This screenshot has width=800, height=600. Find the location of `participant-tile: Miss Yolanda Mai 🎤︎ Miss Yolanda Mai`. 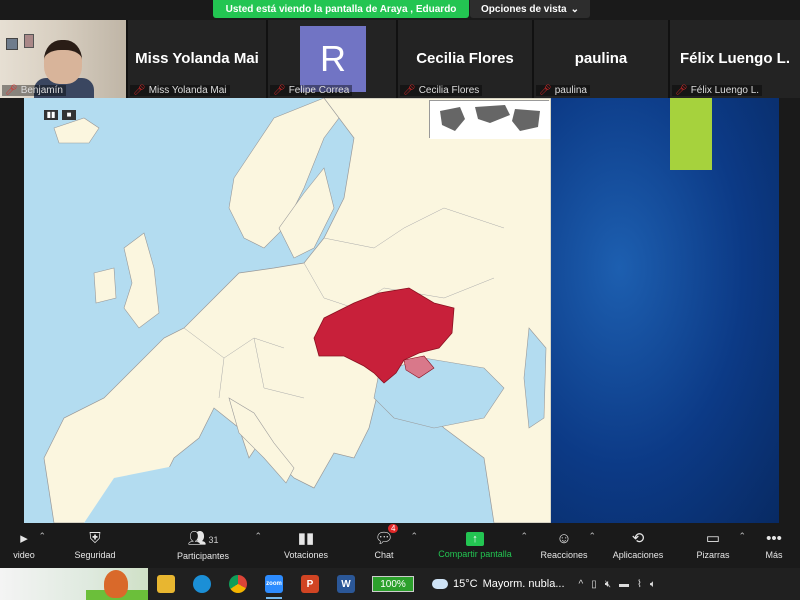

participant-tile: Miss Yolanda Mai 🎤︎ Miss Yolanda Mai is located at coordinates (198, 59).